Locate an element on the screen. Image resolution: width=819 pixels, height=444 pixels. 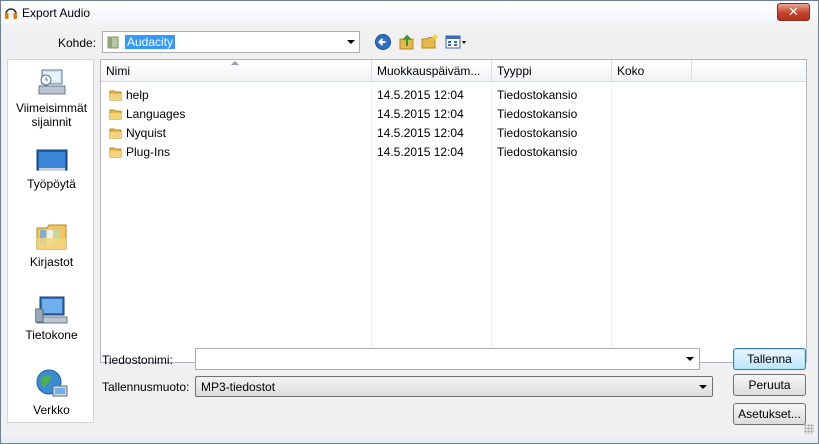
place-network: Verkko is located at coordinates (51, 392).